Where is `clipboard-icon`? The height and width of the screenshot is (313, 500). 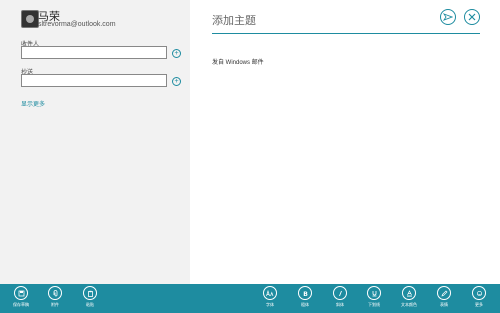
clipboard-icon is located at coordinates (90, 293).